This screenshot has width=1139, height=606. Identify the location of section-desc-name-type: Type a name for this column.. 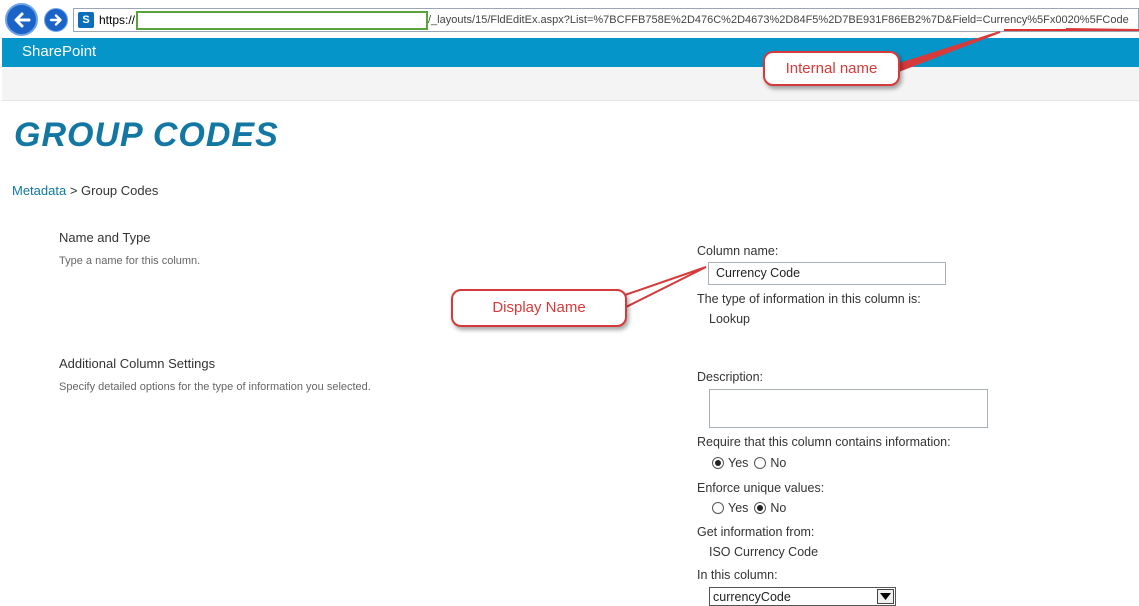
(130, 261).